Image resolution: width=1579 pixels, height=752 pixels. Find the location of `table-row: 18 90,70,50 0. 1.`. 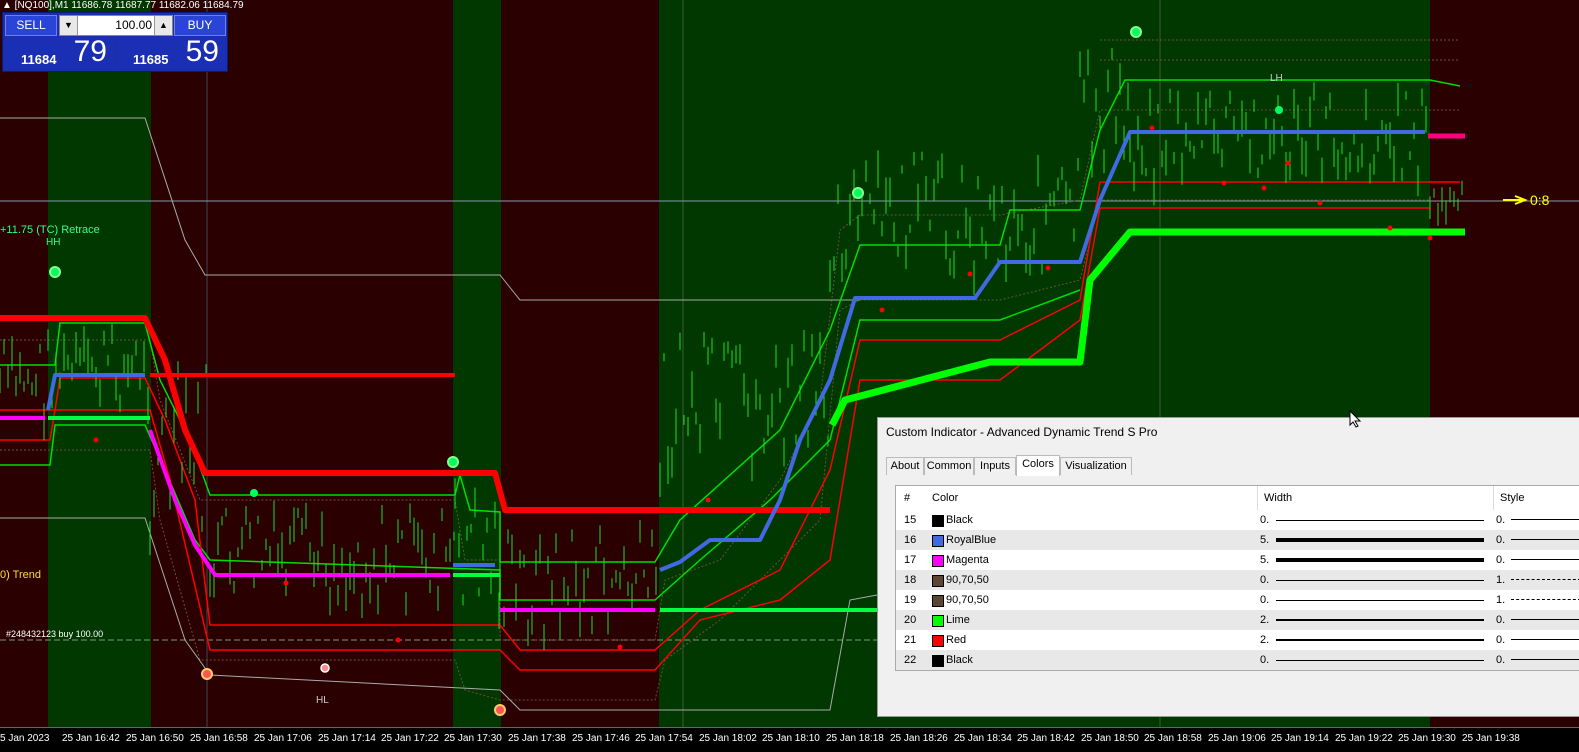

table-row: 18 90,70,50 0. 1. is located at coordinates (1237, 580).